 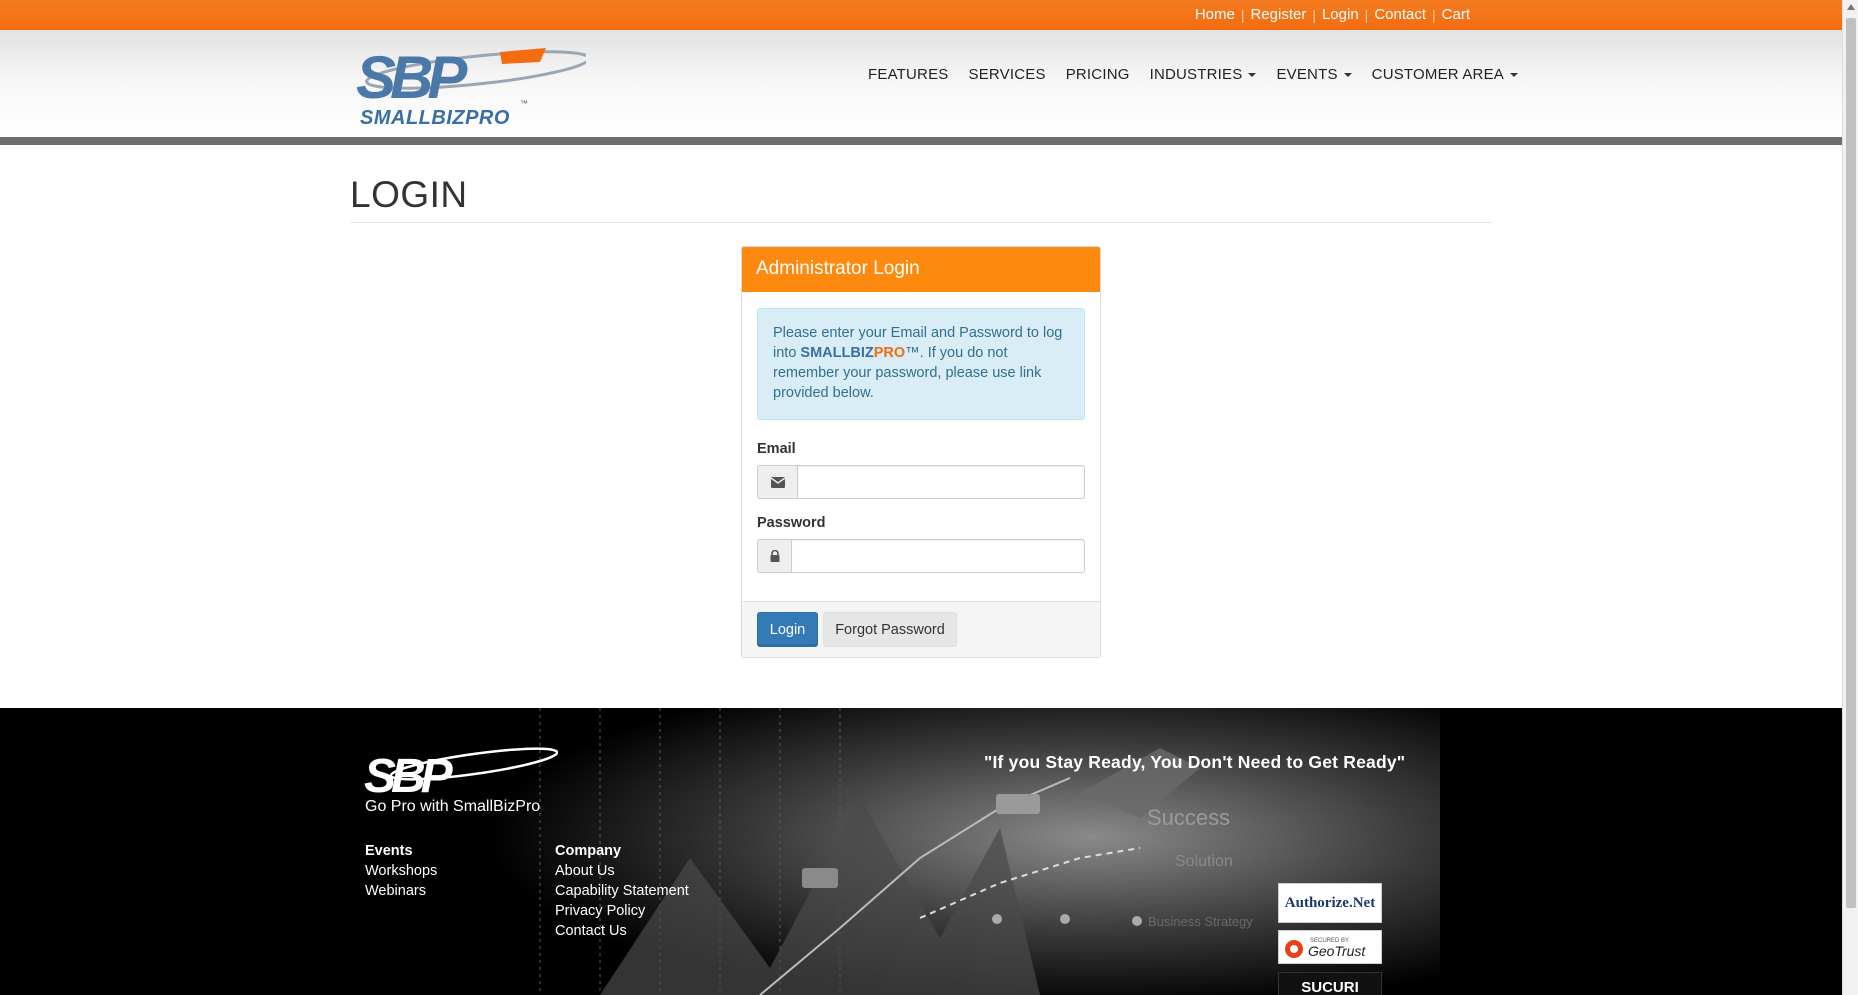 What do you see at coordinates (1204, 861) in the screenshot?
I see `svg-text: Solution` at bounding box center [1204, 861].